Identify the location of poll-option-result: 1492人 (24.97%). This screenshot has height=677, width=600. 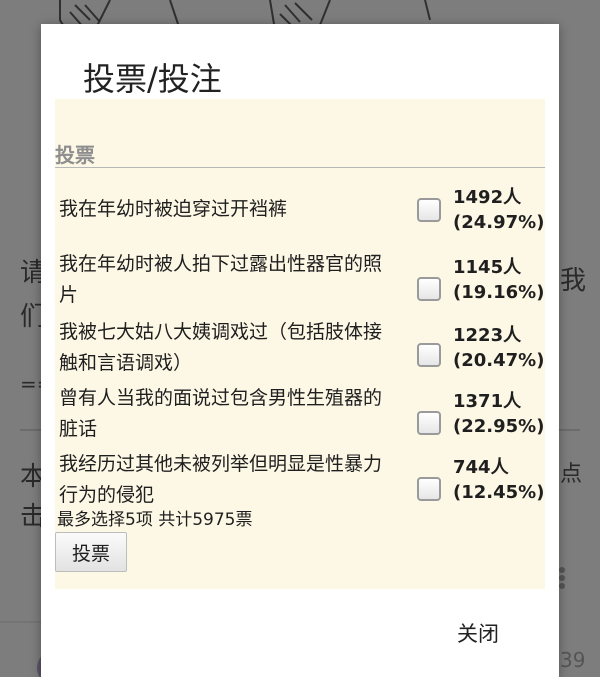
(498, 210).